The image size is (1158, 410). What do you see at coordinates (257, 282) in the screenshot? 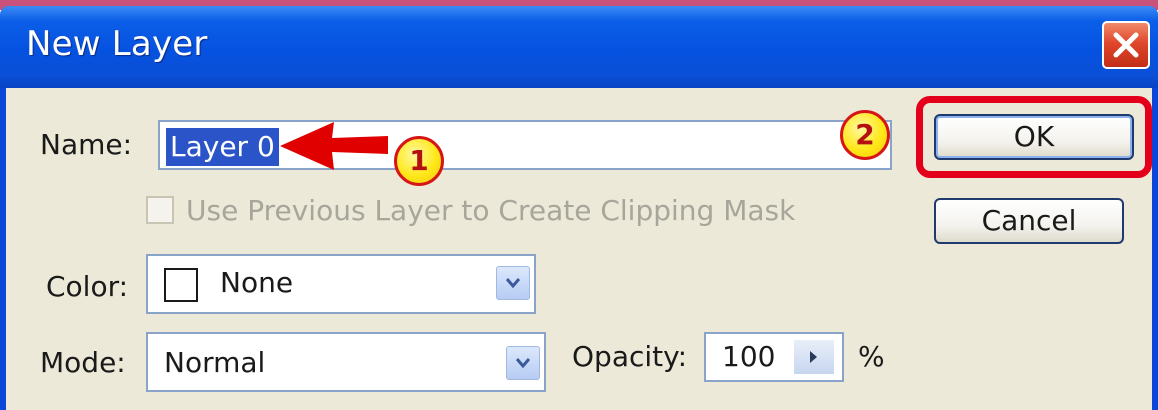
I see `color-select-value: None` at bounding box center [257, 282].